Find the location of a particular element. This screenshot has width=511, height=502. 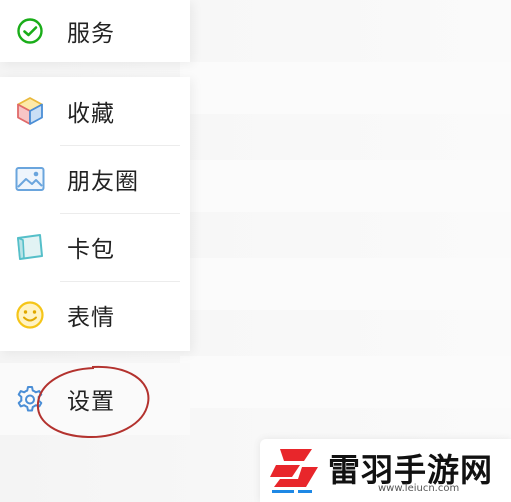

drawer-item-favorites: 收藏 is located at coordinates (95, 111).